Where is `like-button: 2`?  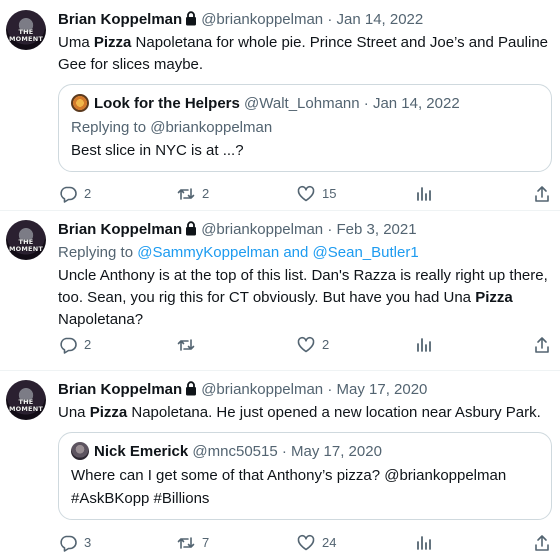 like-button: 2 is located at coordinates (312, 345).